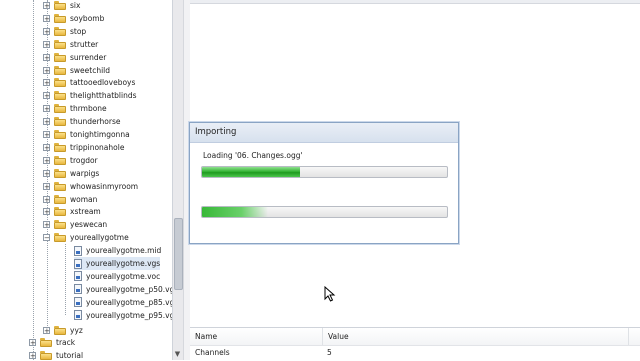 The width and height of the screenshot is (640, 361). Describe the element at coordinates (75, 5) in the screenshot. I see `tree-item-label: six` at that location.